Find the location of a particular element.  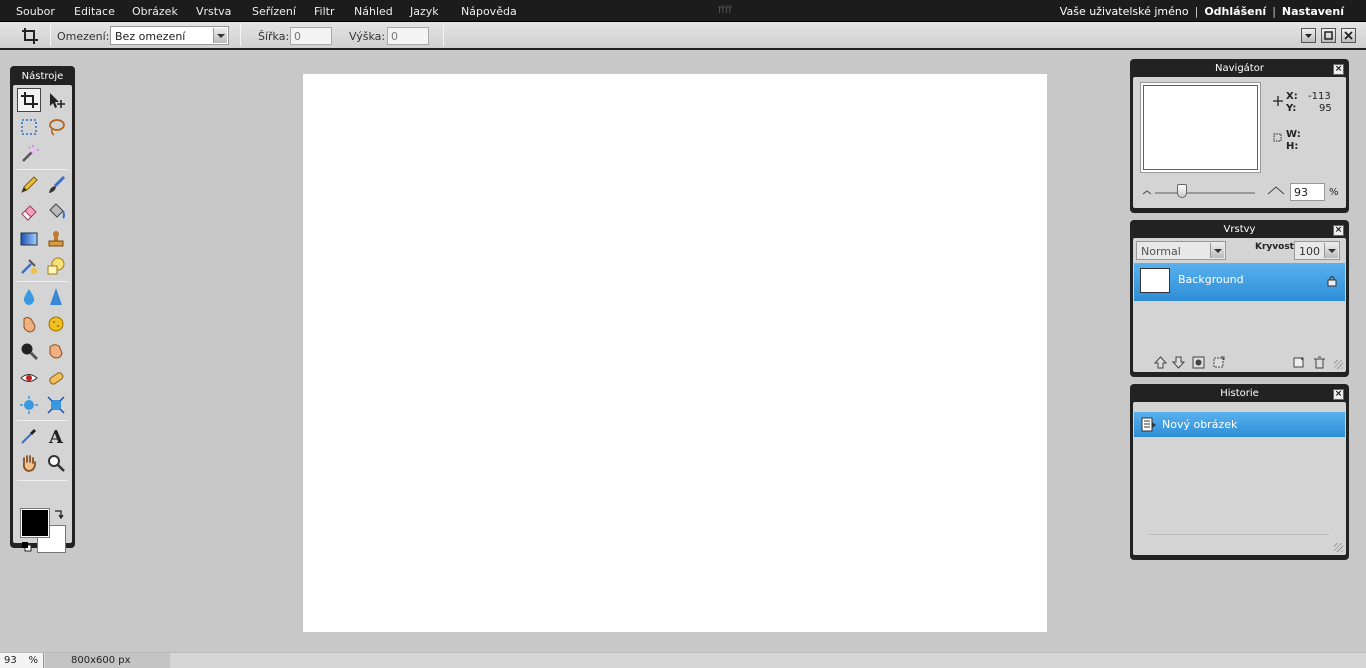

zoom-input: 93 is located at coordinates (1307, 192).